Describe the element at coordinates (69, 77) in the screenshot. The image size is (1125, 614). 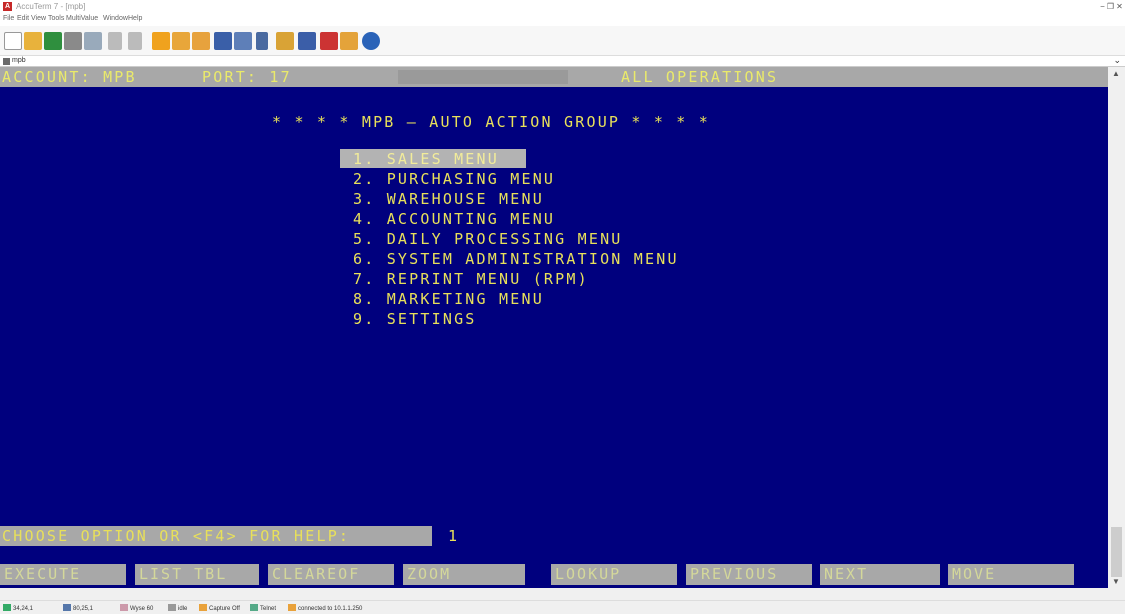
I see `account-label: ACCOUNT: MPB` at that location.